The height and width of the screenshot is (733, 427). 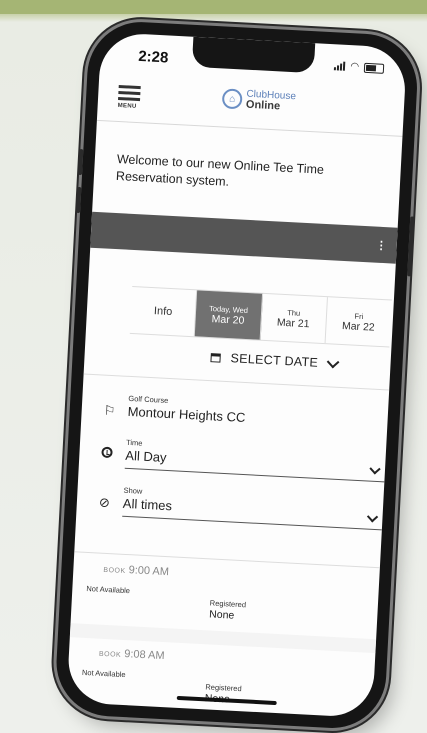 What do you see at coordinates (81, 162) in the screenshot?
I see `volume-up-button` at bounding box center [81, 162].